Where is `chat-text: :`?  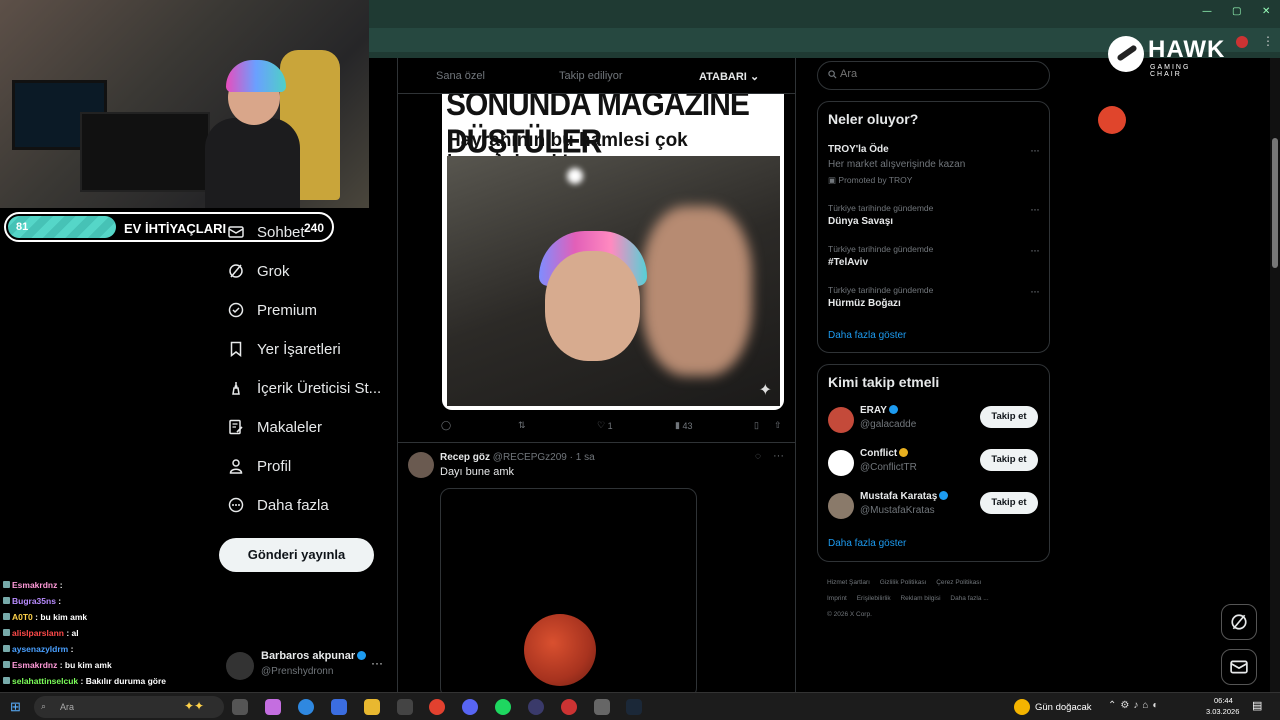 chat-text: : is located at coordinates (71, 649).